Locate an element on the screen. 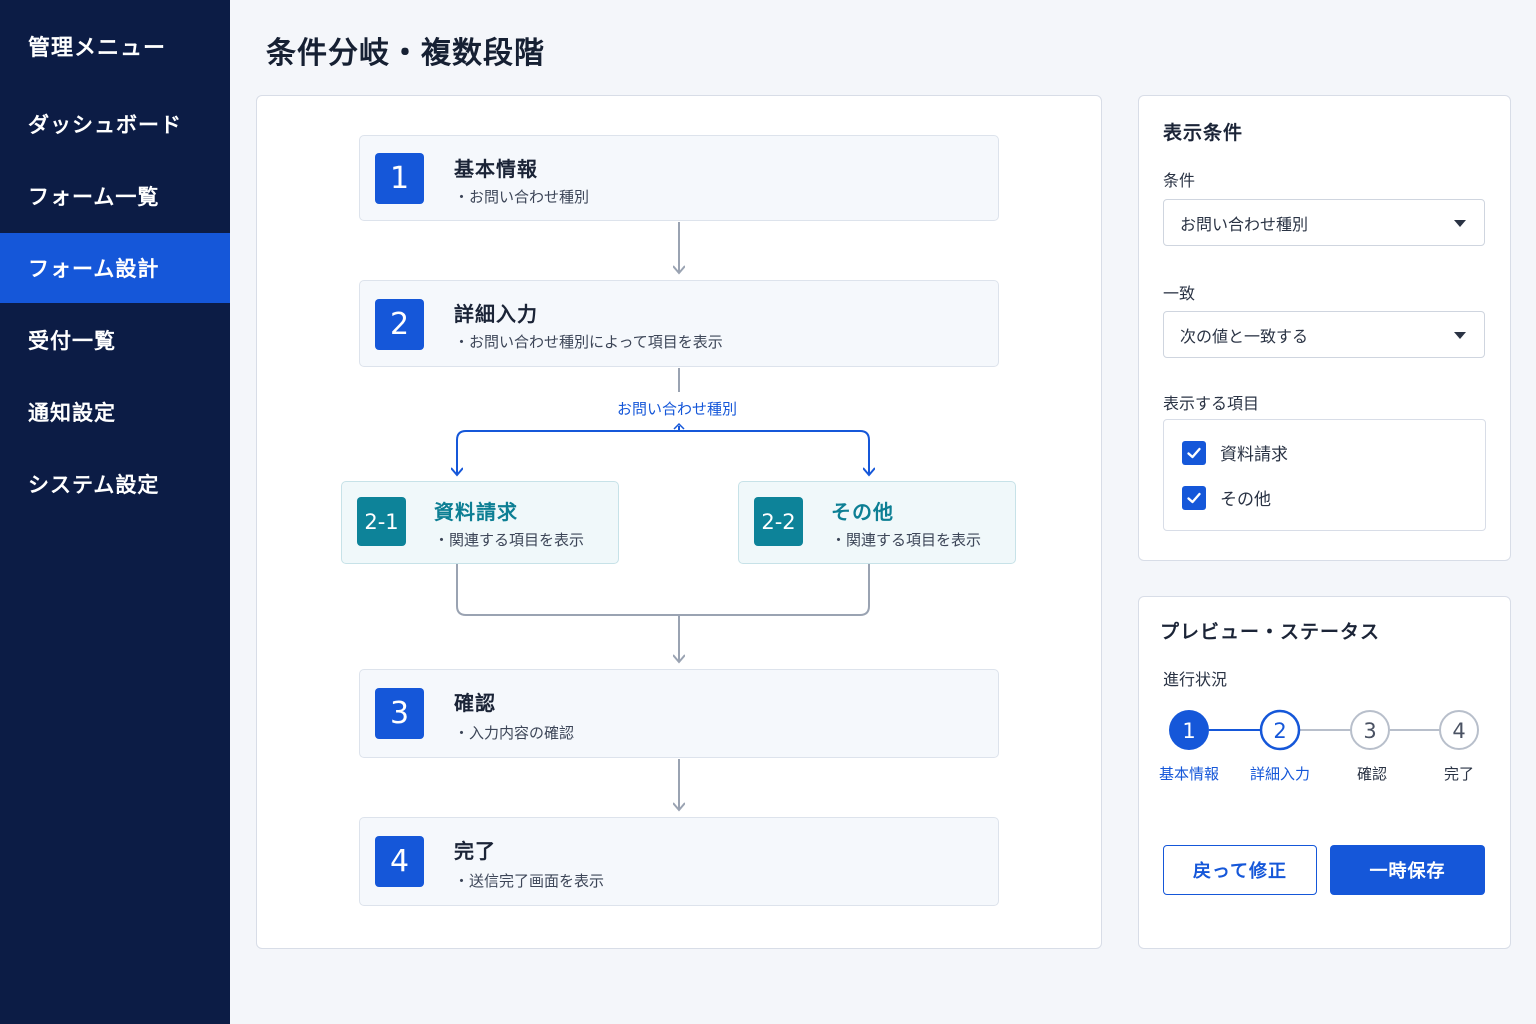  step-number-badge: 3 is located at coordinates (399, 713).